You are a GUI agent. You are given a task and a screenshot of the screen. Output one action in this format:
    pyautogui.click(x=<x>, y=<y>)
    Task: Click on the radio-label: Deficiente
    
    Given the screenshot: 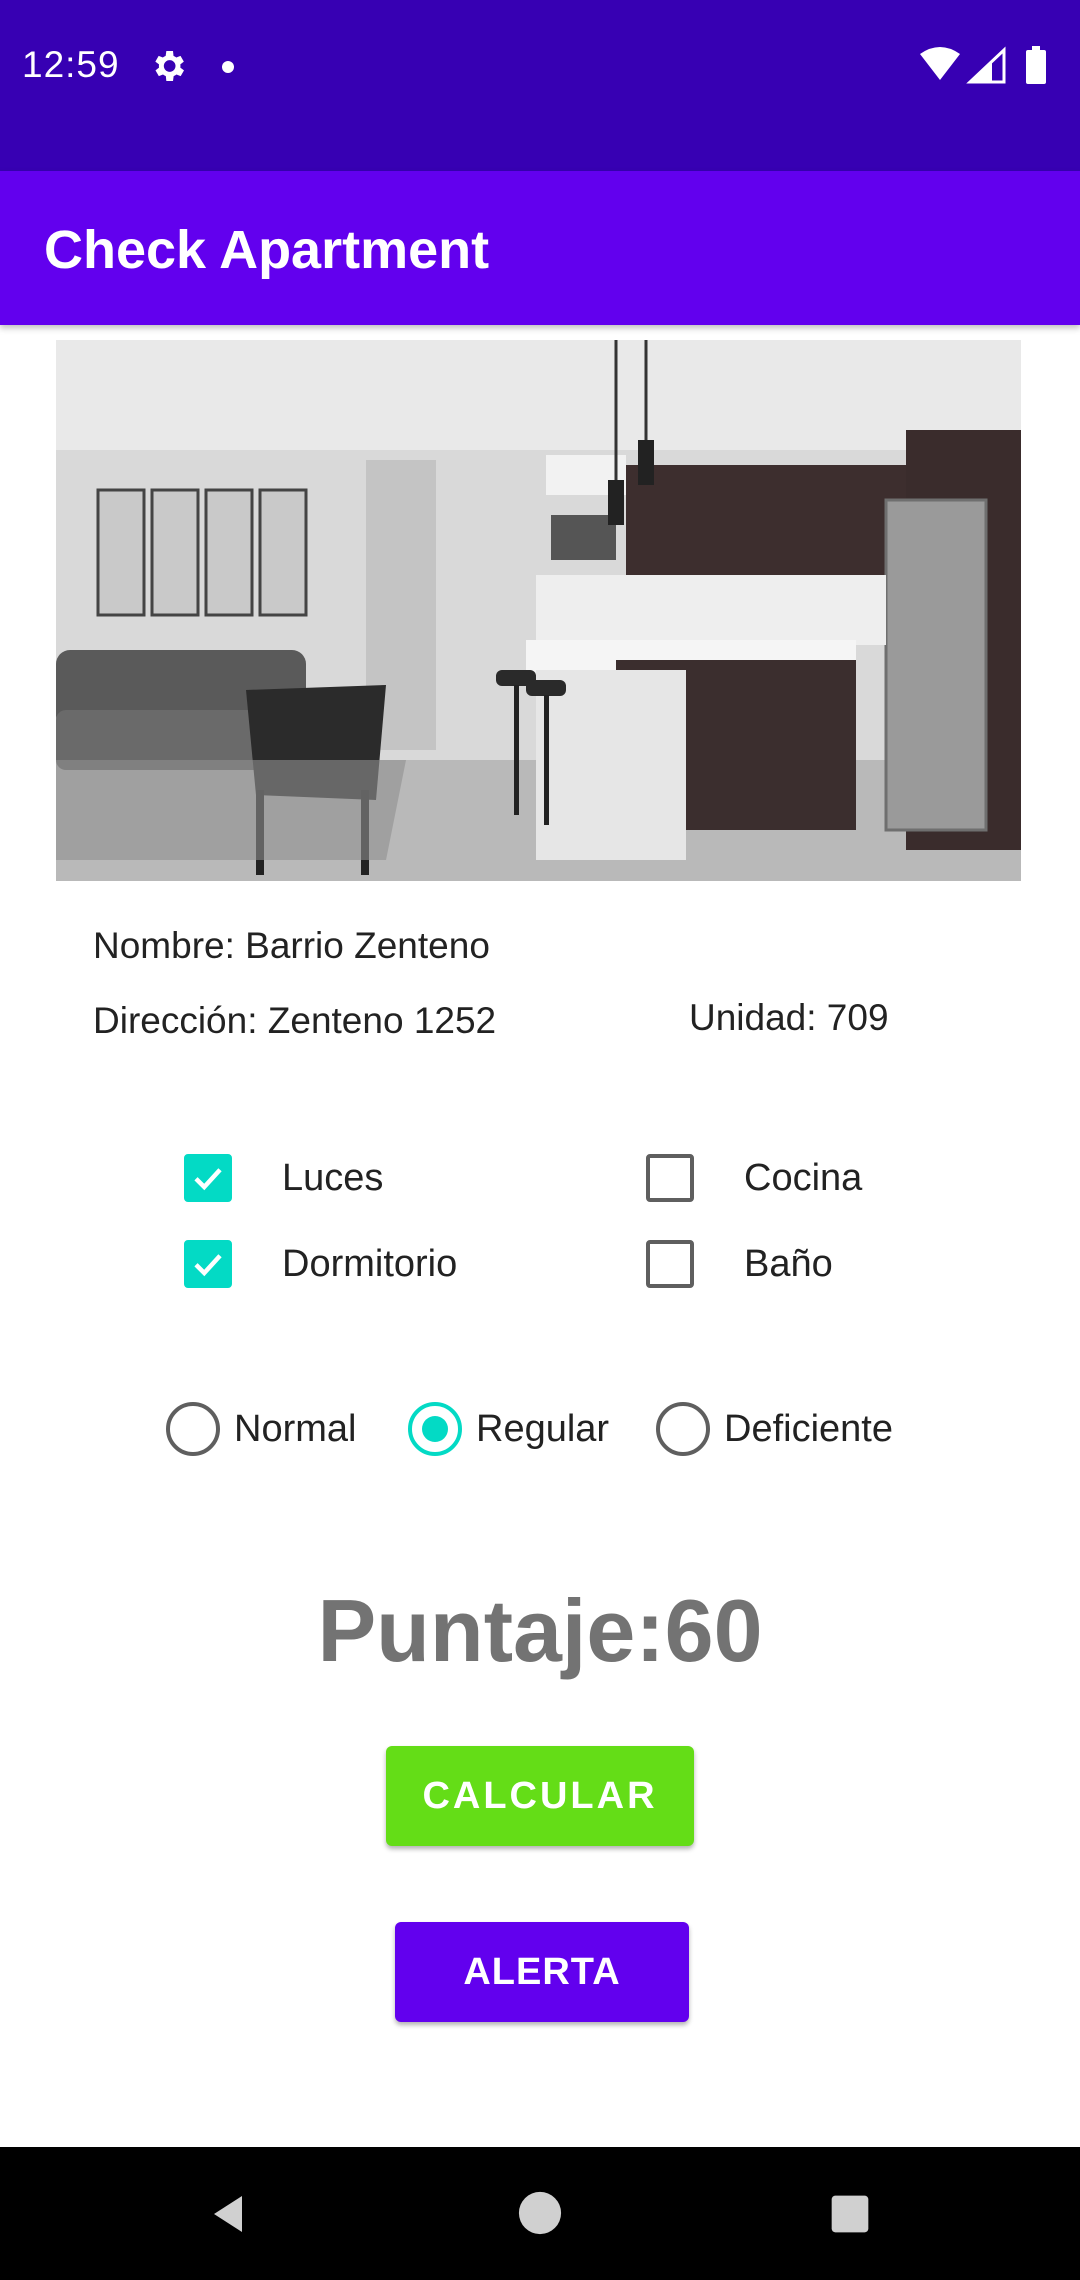 What is the action you would take?
    pyautogui.click(x=808, y=1428)
    